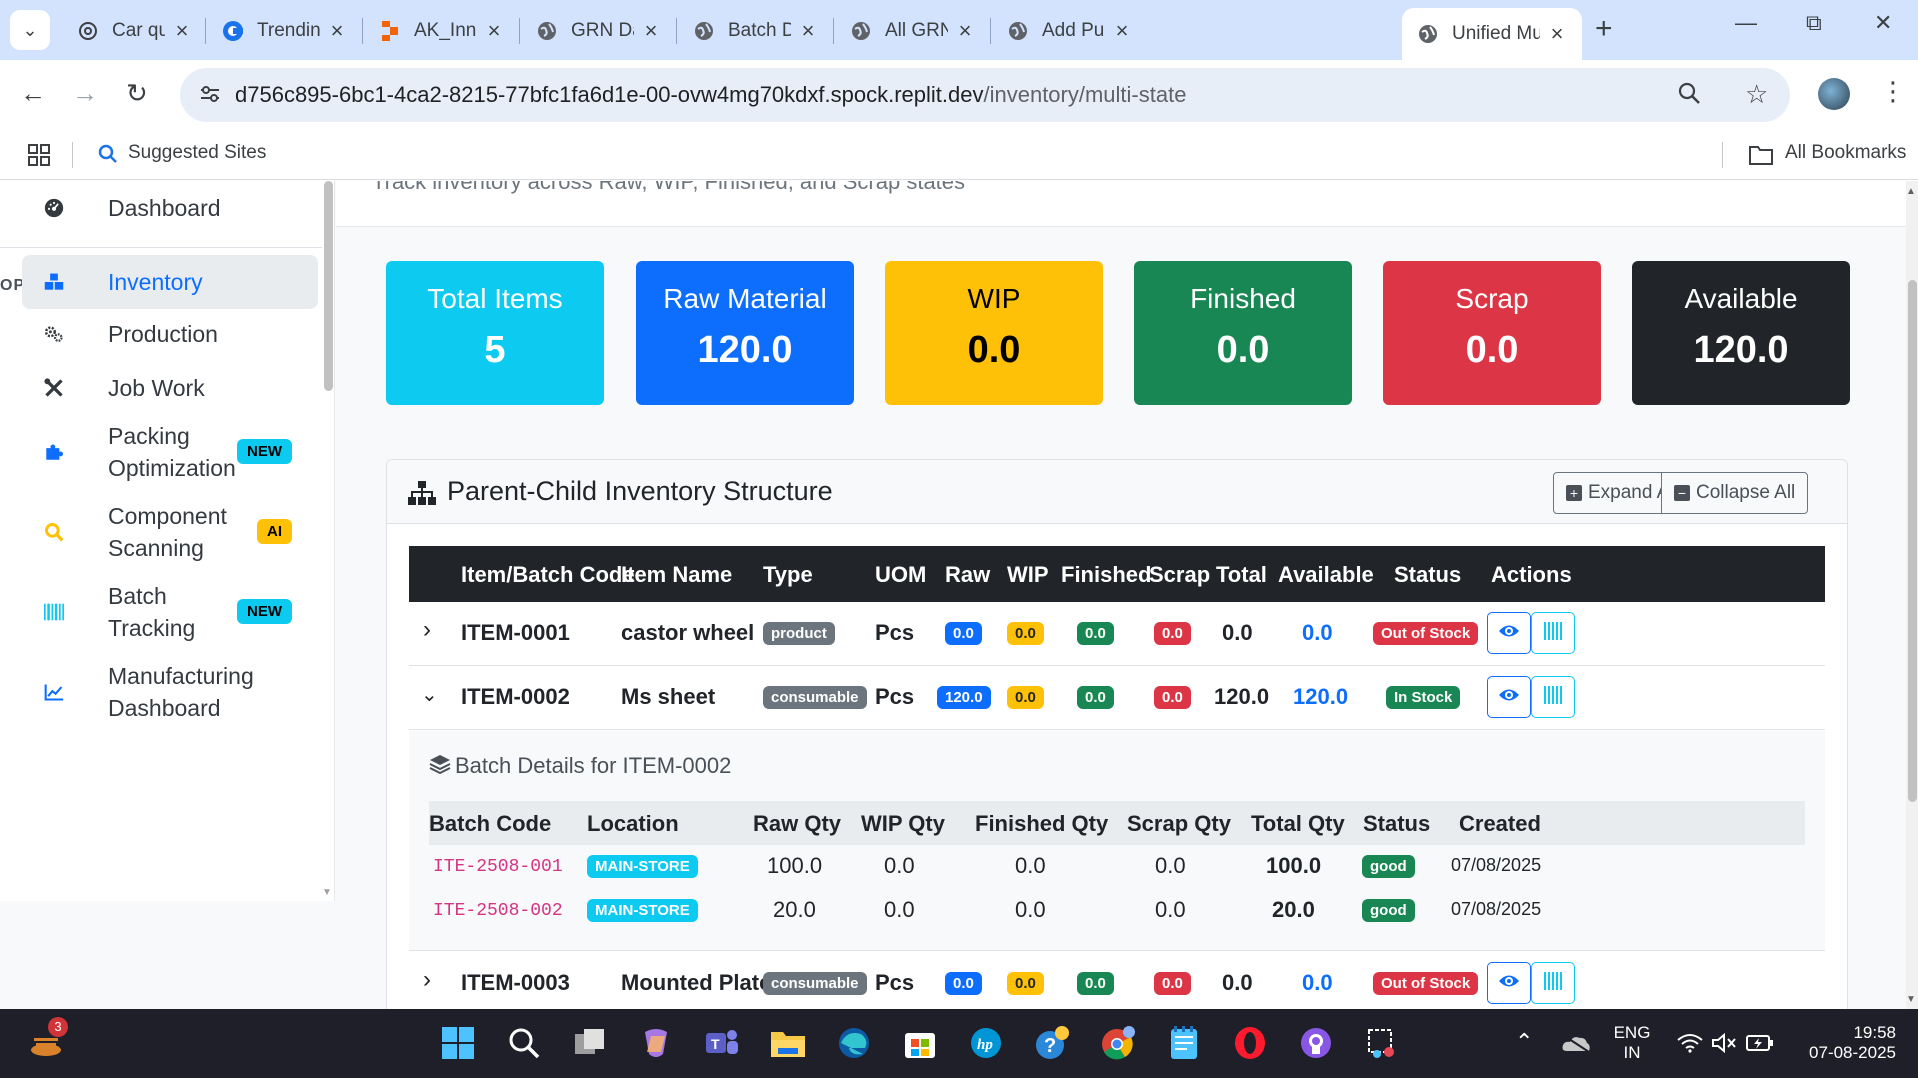  What do you see at coordinates (137, 93) in the screenshot?
I see `reload-button: ↻` at bounding box center [137, 93].